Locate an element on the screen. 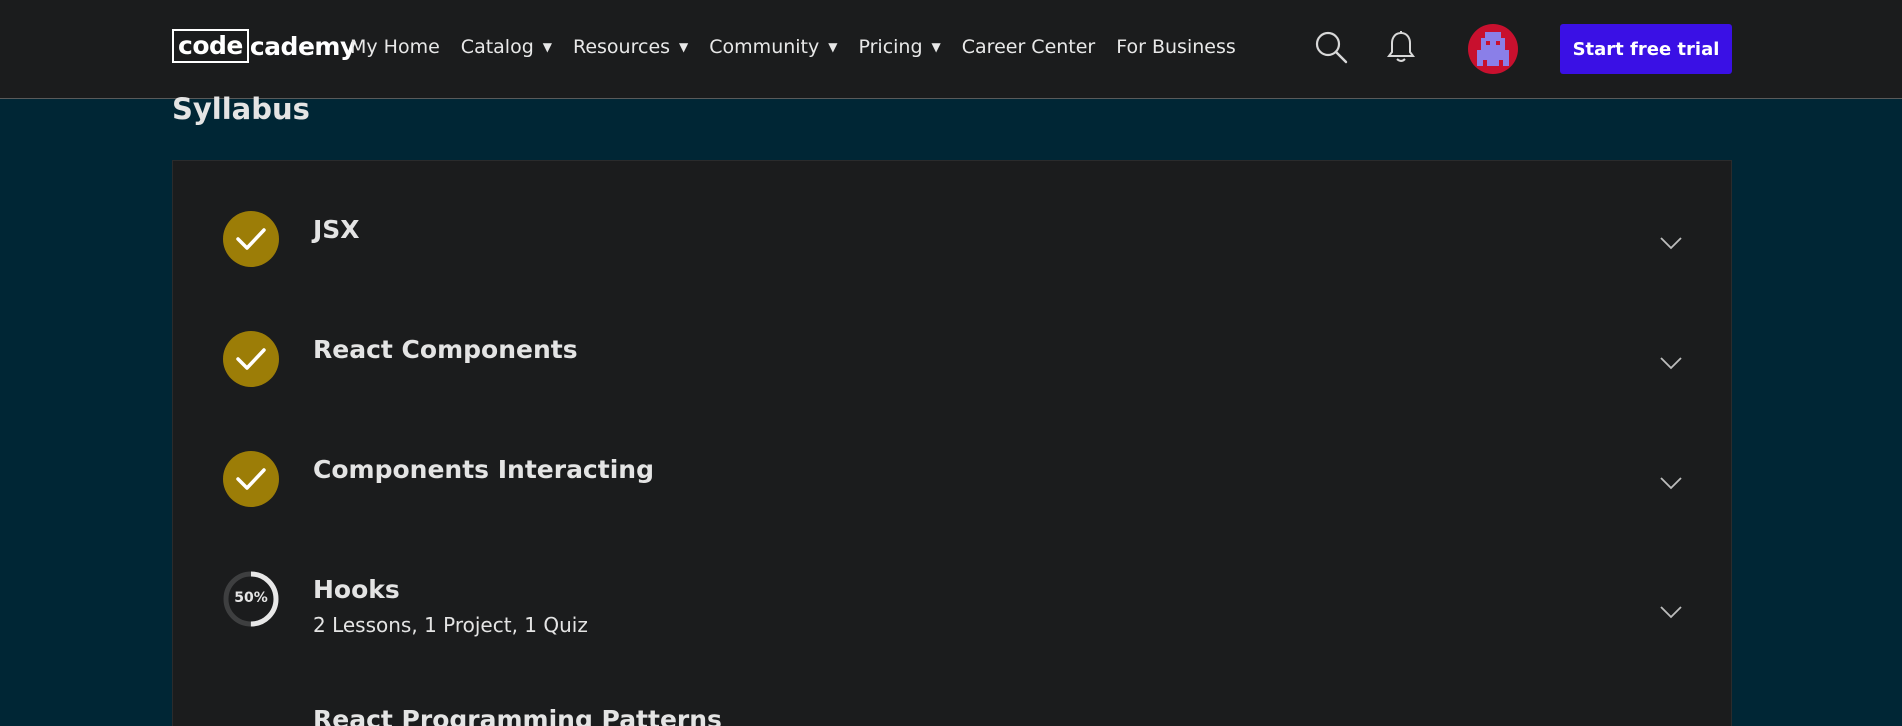 Image resolution: width=1902 pixels, height=726 pixels. start-free-trial-button: Start free trial is located at coordinates (1646, 49).